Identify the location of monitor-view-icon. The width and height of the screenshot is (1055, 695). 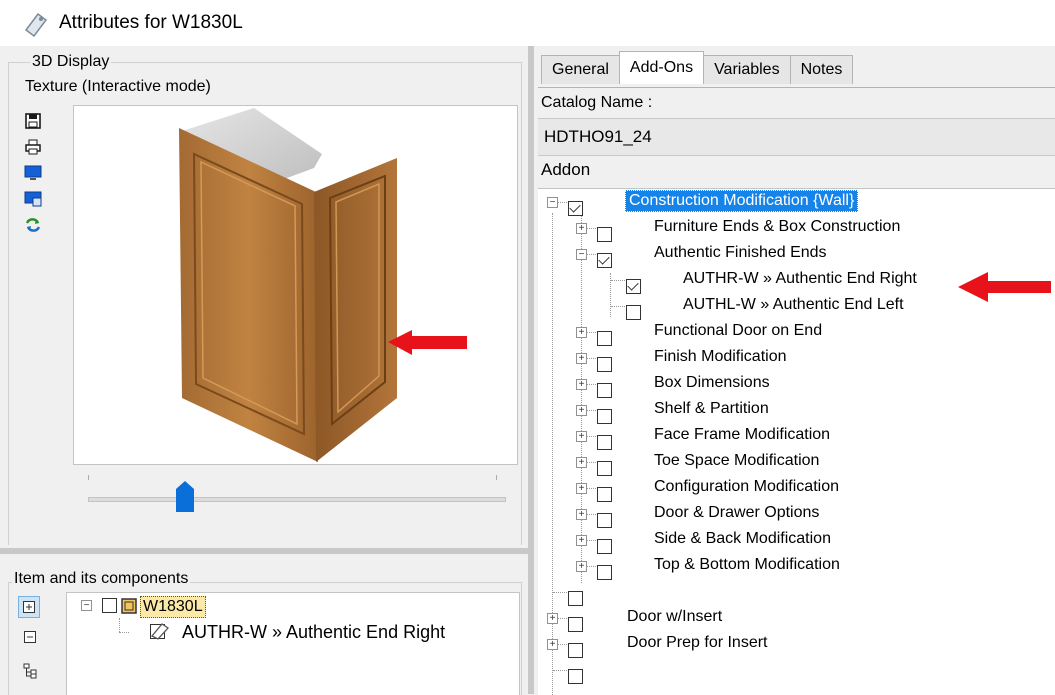
(33, 199).